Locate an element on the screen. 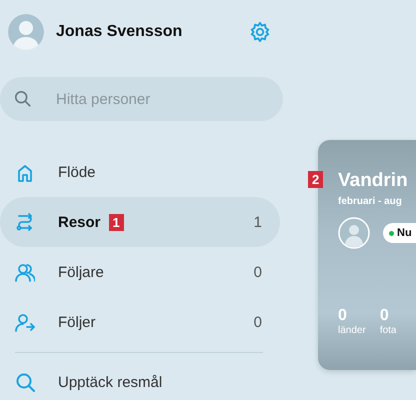  person-arrow-icon is located at coordinates (25, 322).